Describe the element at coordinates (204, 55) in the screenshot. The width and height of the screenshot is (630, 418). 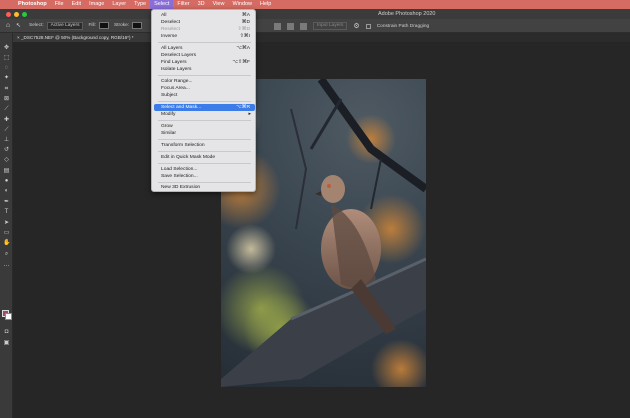
I see `menu-item-deselect-layers: Deselect Layers` at that location.